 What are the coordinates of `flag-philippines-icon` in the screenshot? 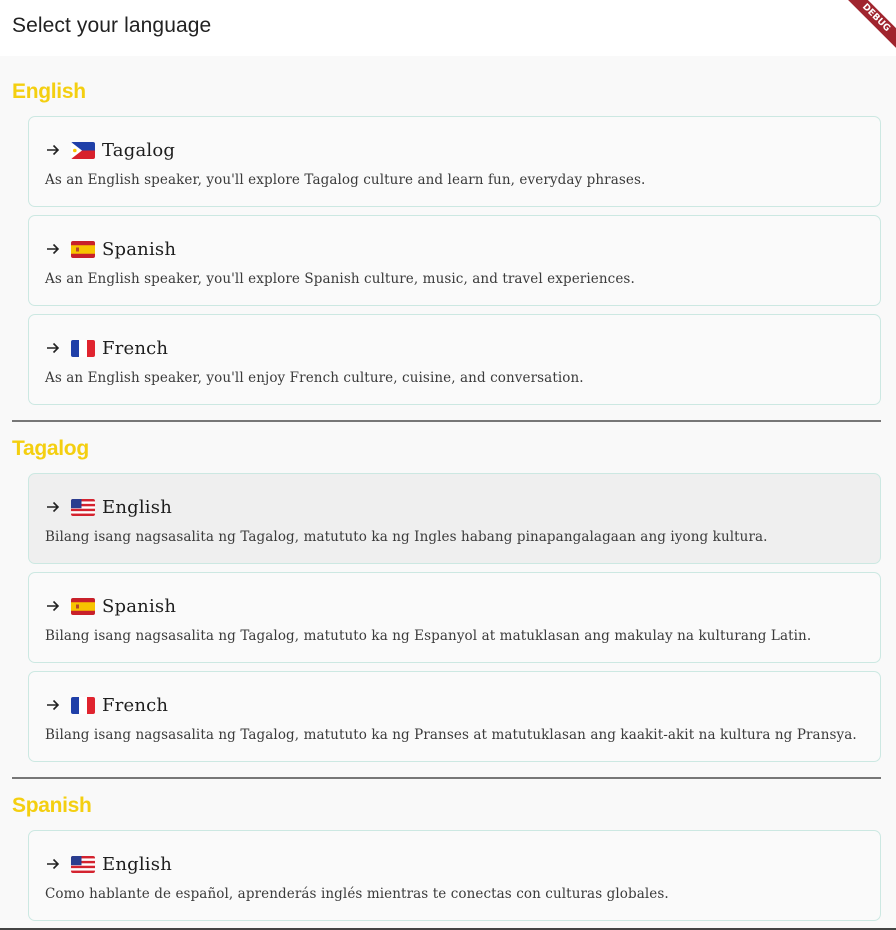 It's located at (83, 150).